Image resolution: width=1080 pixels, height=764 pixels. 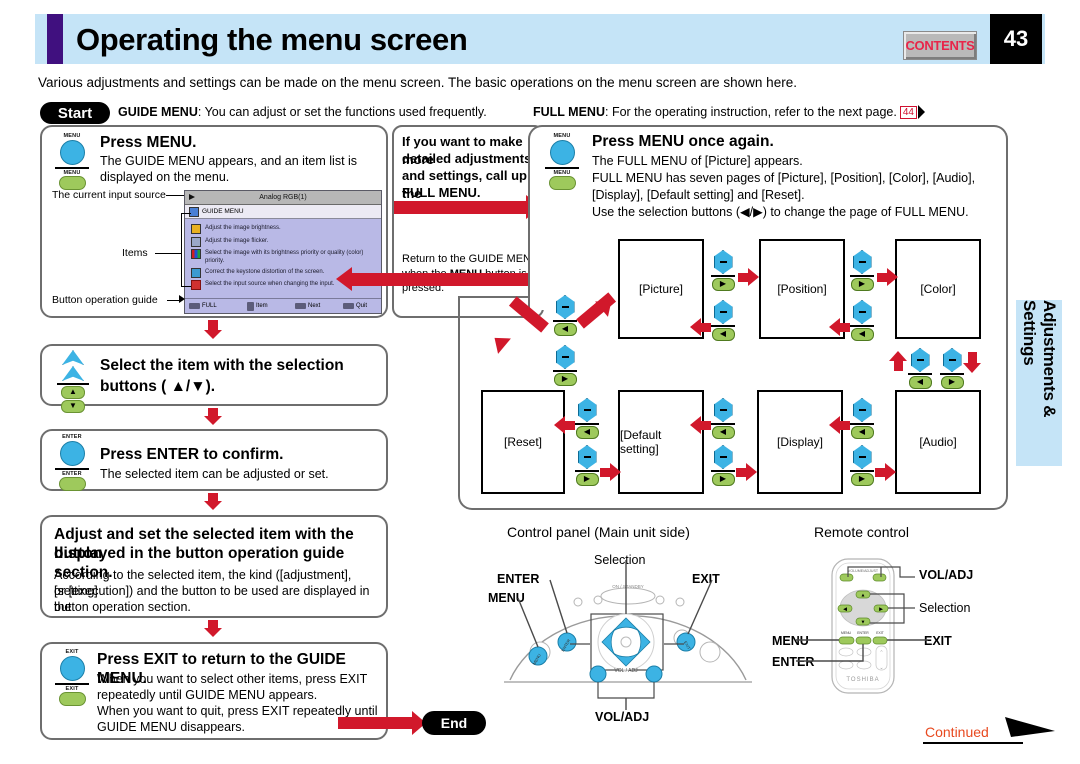 I want to click on callout-button-guide: Button operation guide, so click(x=105, y=300).